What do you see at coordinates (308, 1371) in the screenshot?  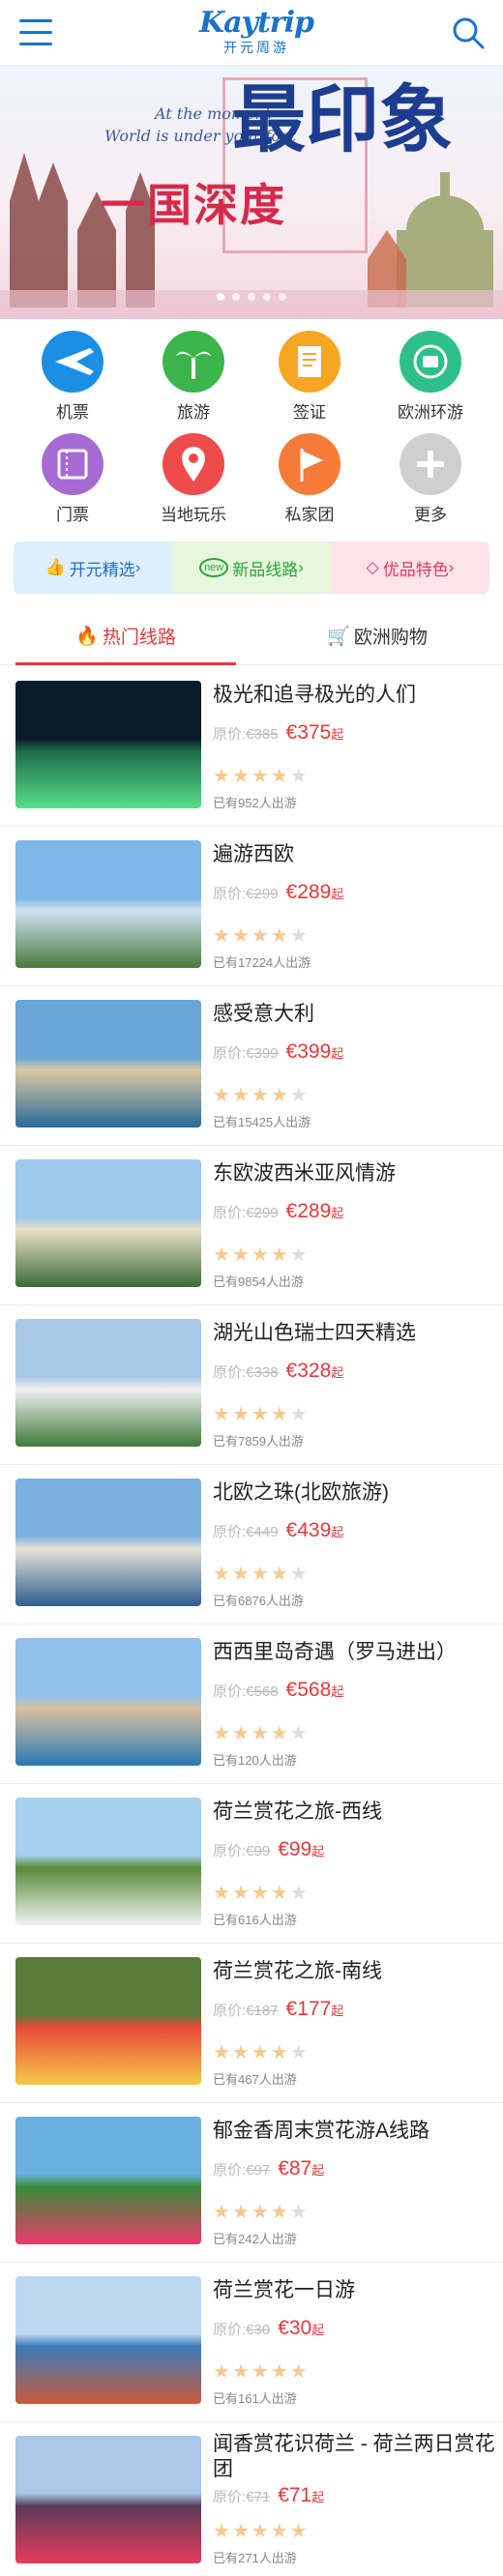 I see `current-price: €328` at bounding box center [308, 1371].